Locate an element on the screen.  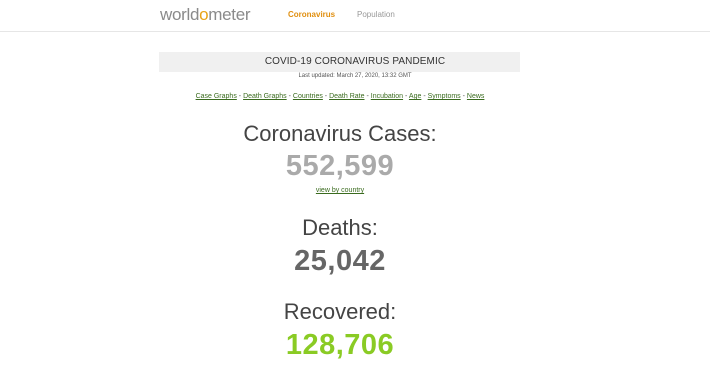
link-news: News is located at coordinates (476, 96).